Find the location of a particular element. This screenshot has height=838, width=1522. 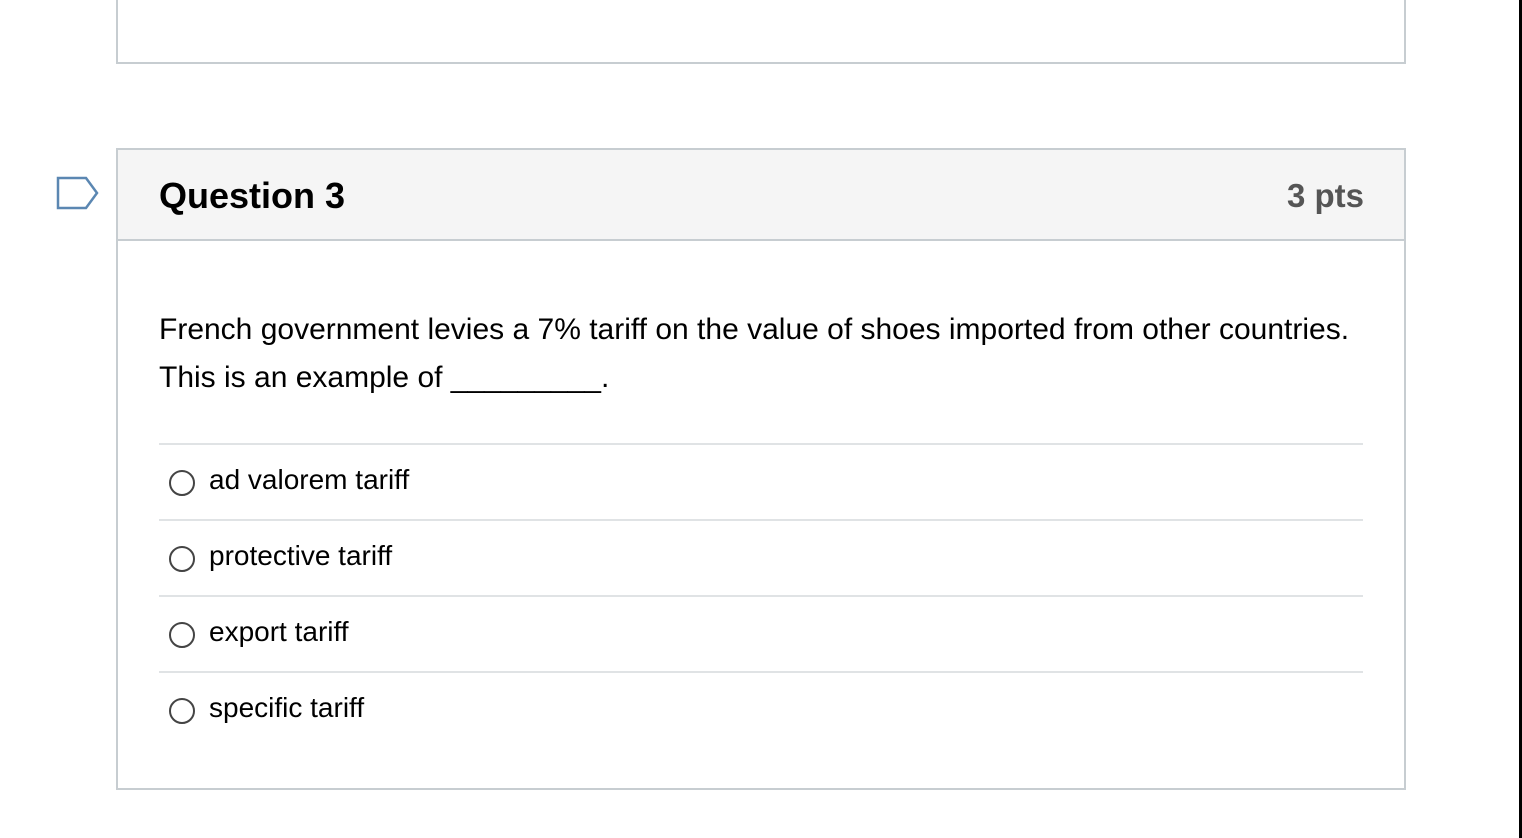

question-points: 3 pts is located at coordinates (1325, 195).